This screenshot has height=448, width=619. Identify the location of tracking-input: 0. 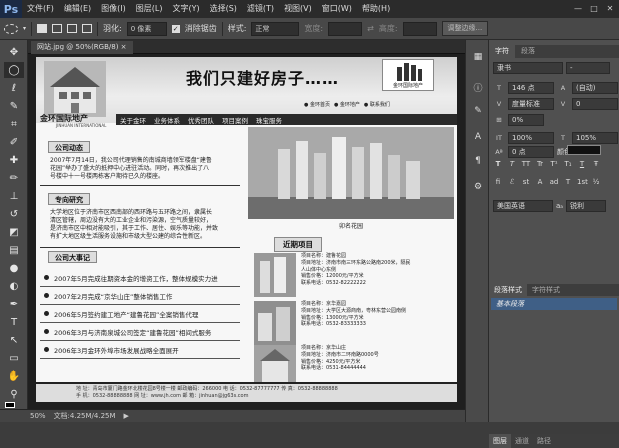
(595, 104).